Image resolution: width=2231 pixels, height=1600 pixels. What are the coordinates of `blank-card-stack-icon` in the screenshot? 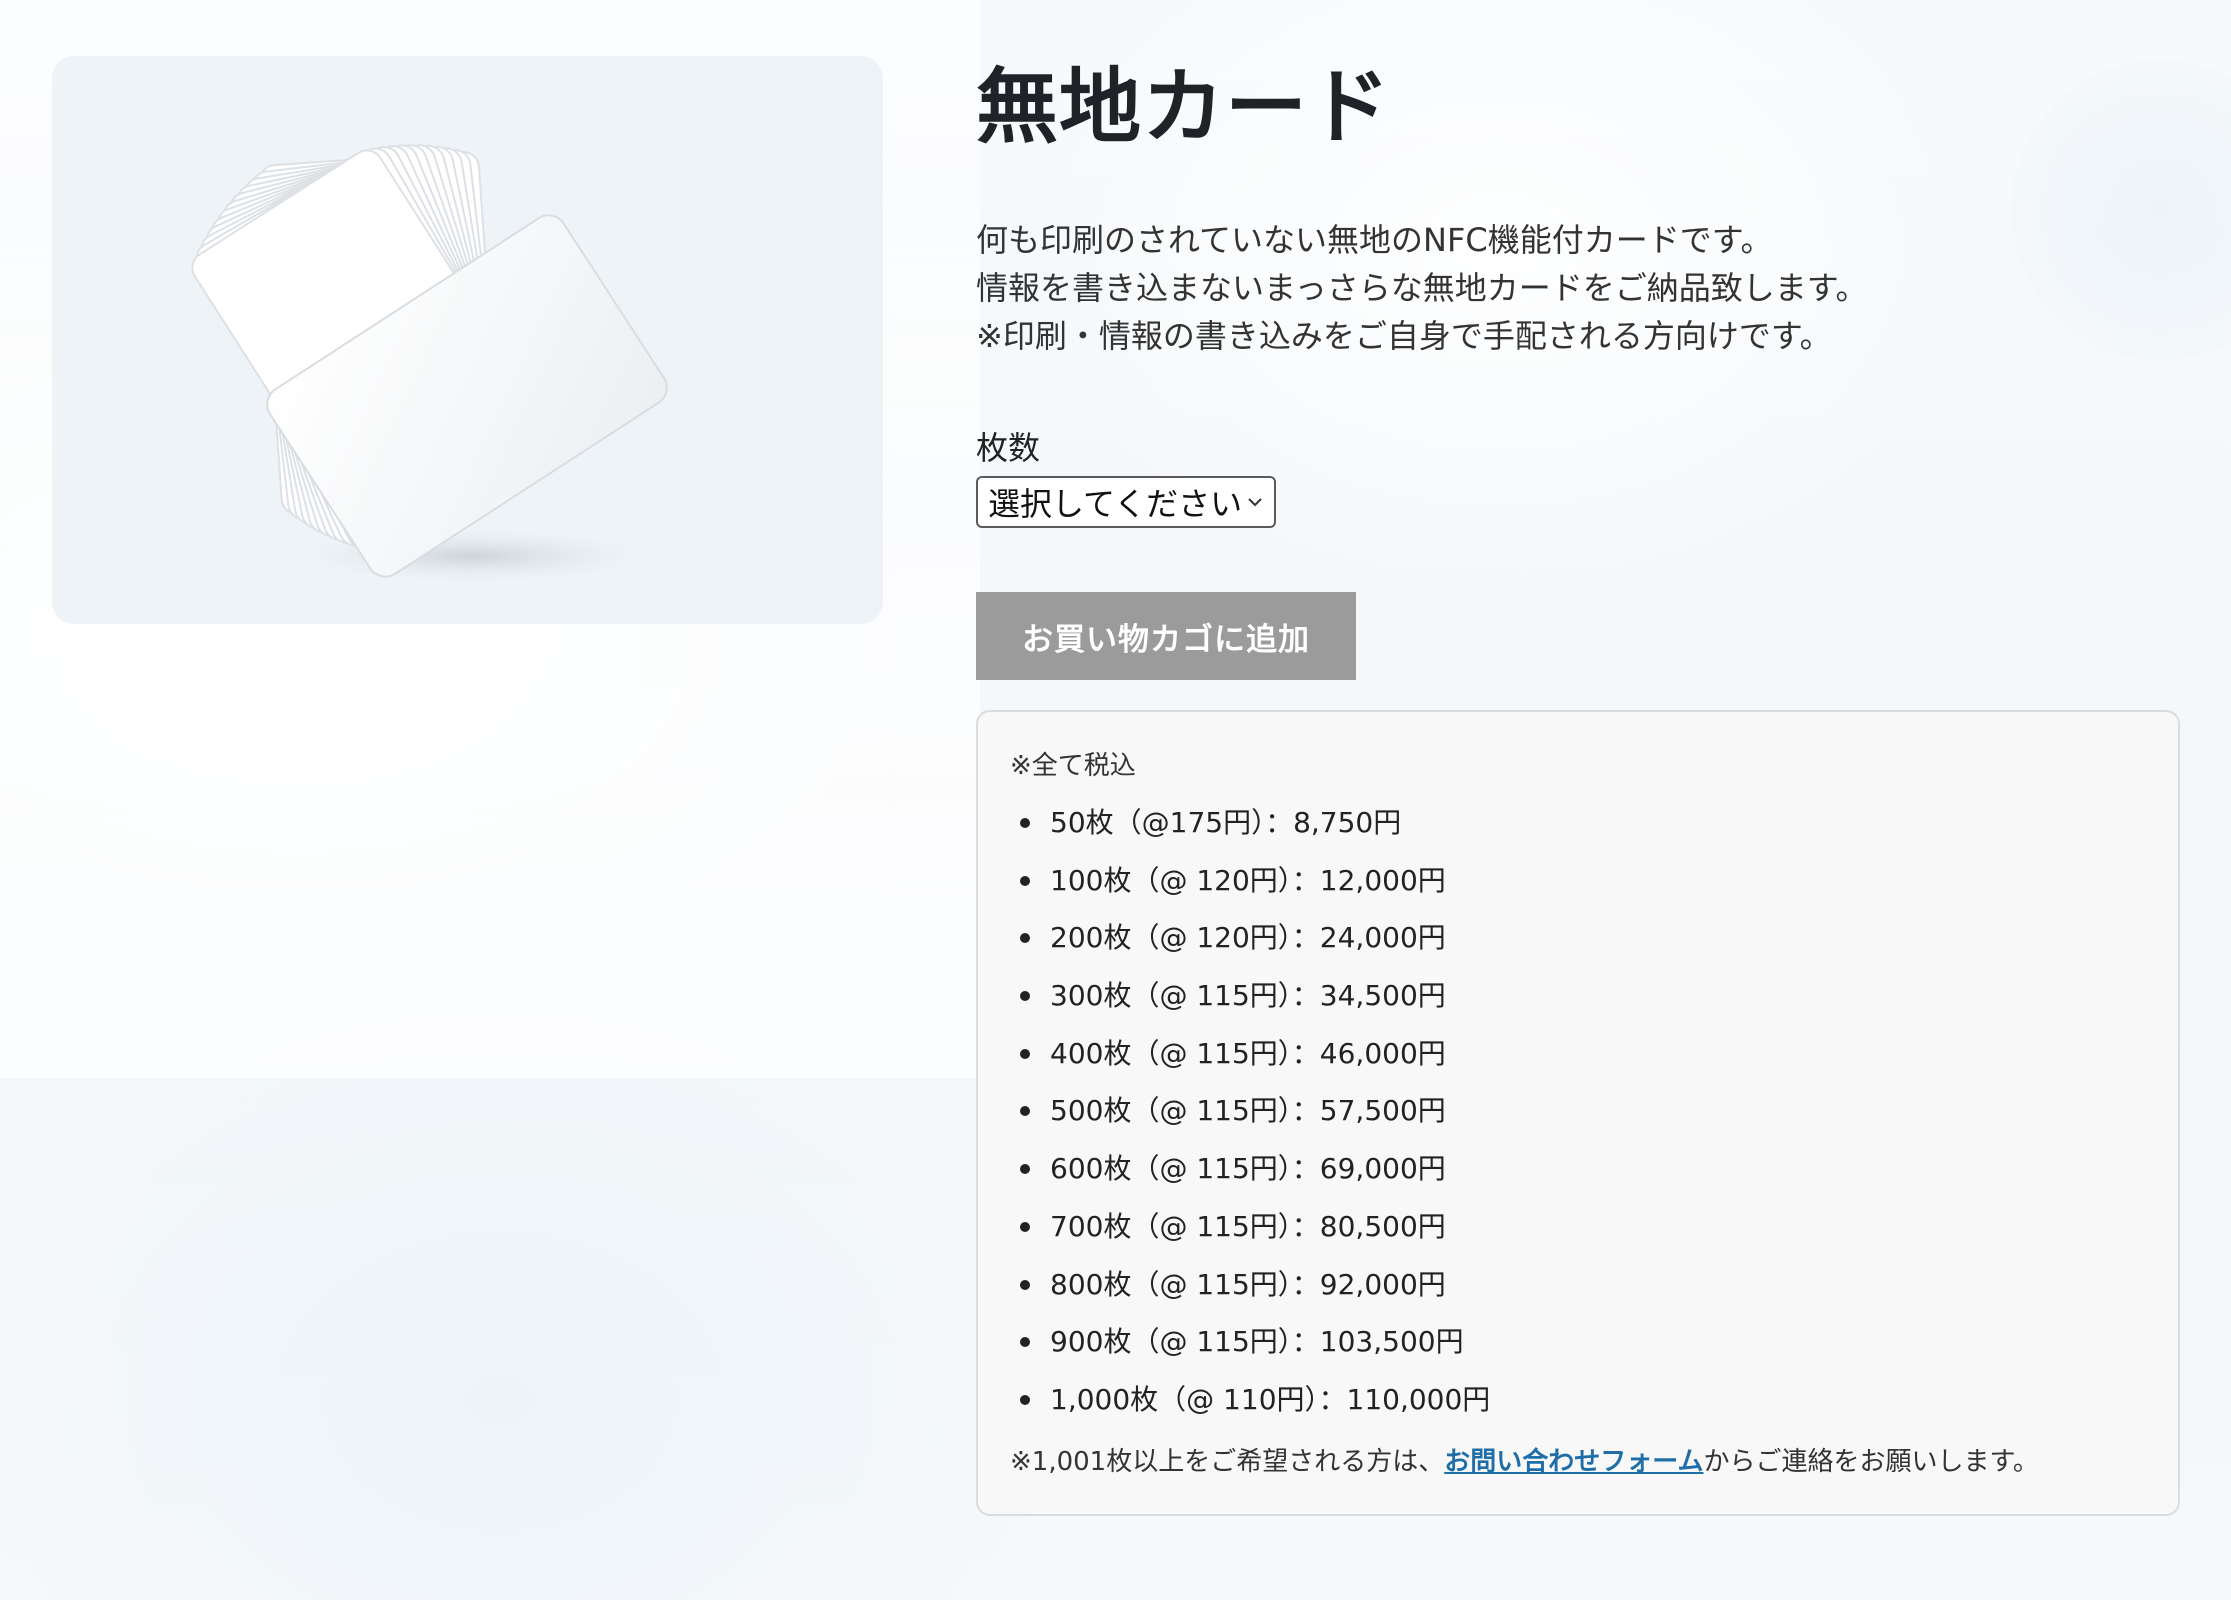 It's located at (429, 363).